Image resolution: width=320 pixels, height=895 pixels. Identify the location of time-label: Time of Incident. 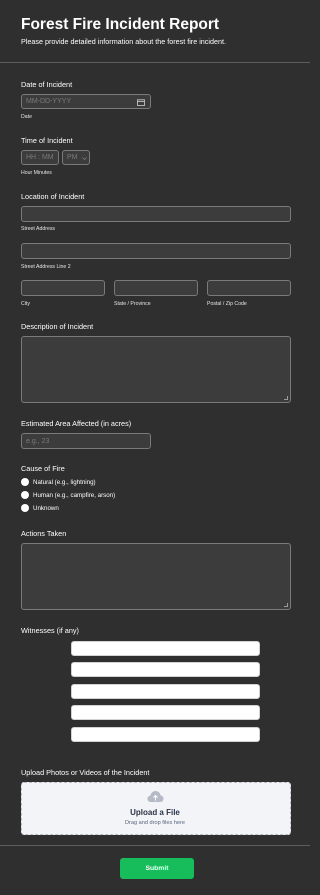
(47, 140).